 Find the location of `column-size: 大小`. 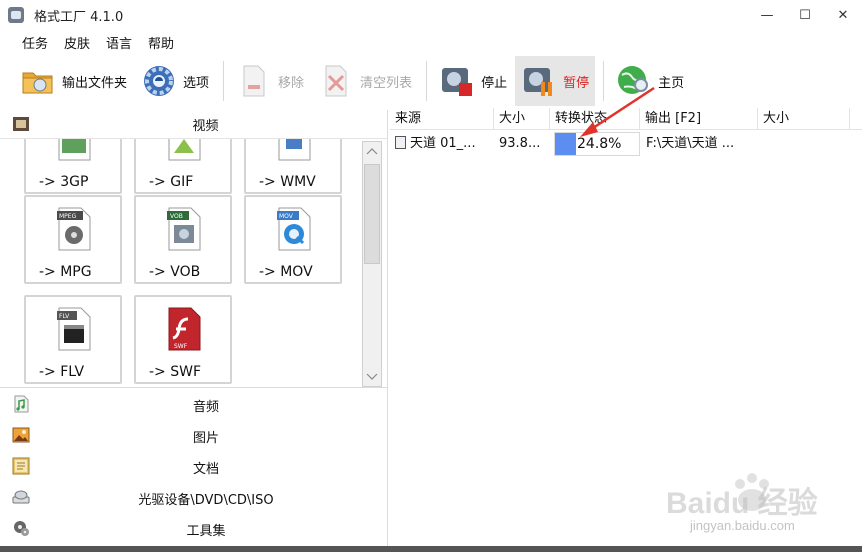

column-size: 大小 is located at coordinates (522, 119).